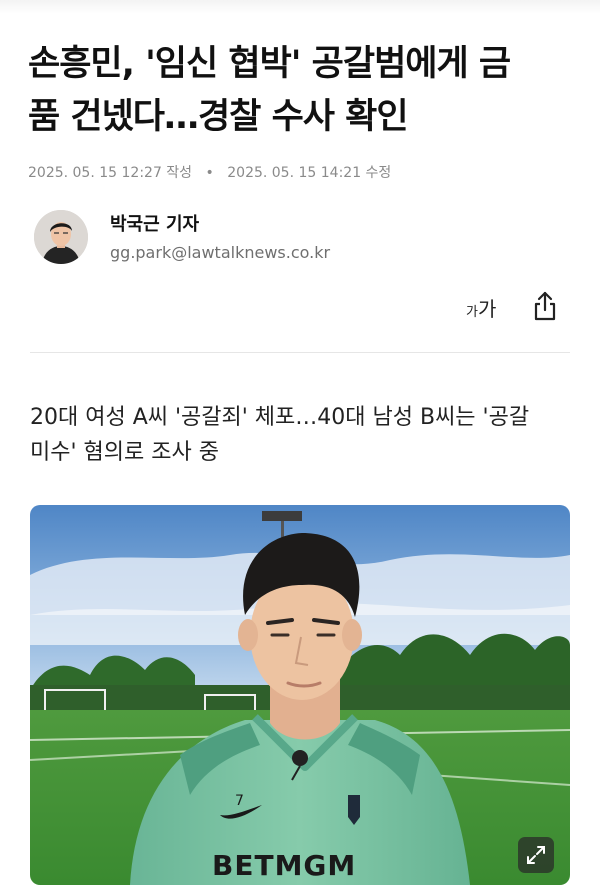 Image resolution: width=600 pixels, height=891 pixels. I want to click on subtitle-line-1: 20대 여성 A씨 '공갈죄' 체포…40대 남성 B씨는 '공갈, so click(280, 417).